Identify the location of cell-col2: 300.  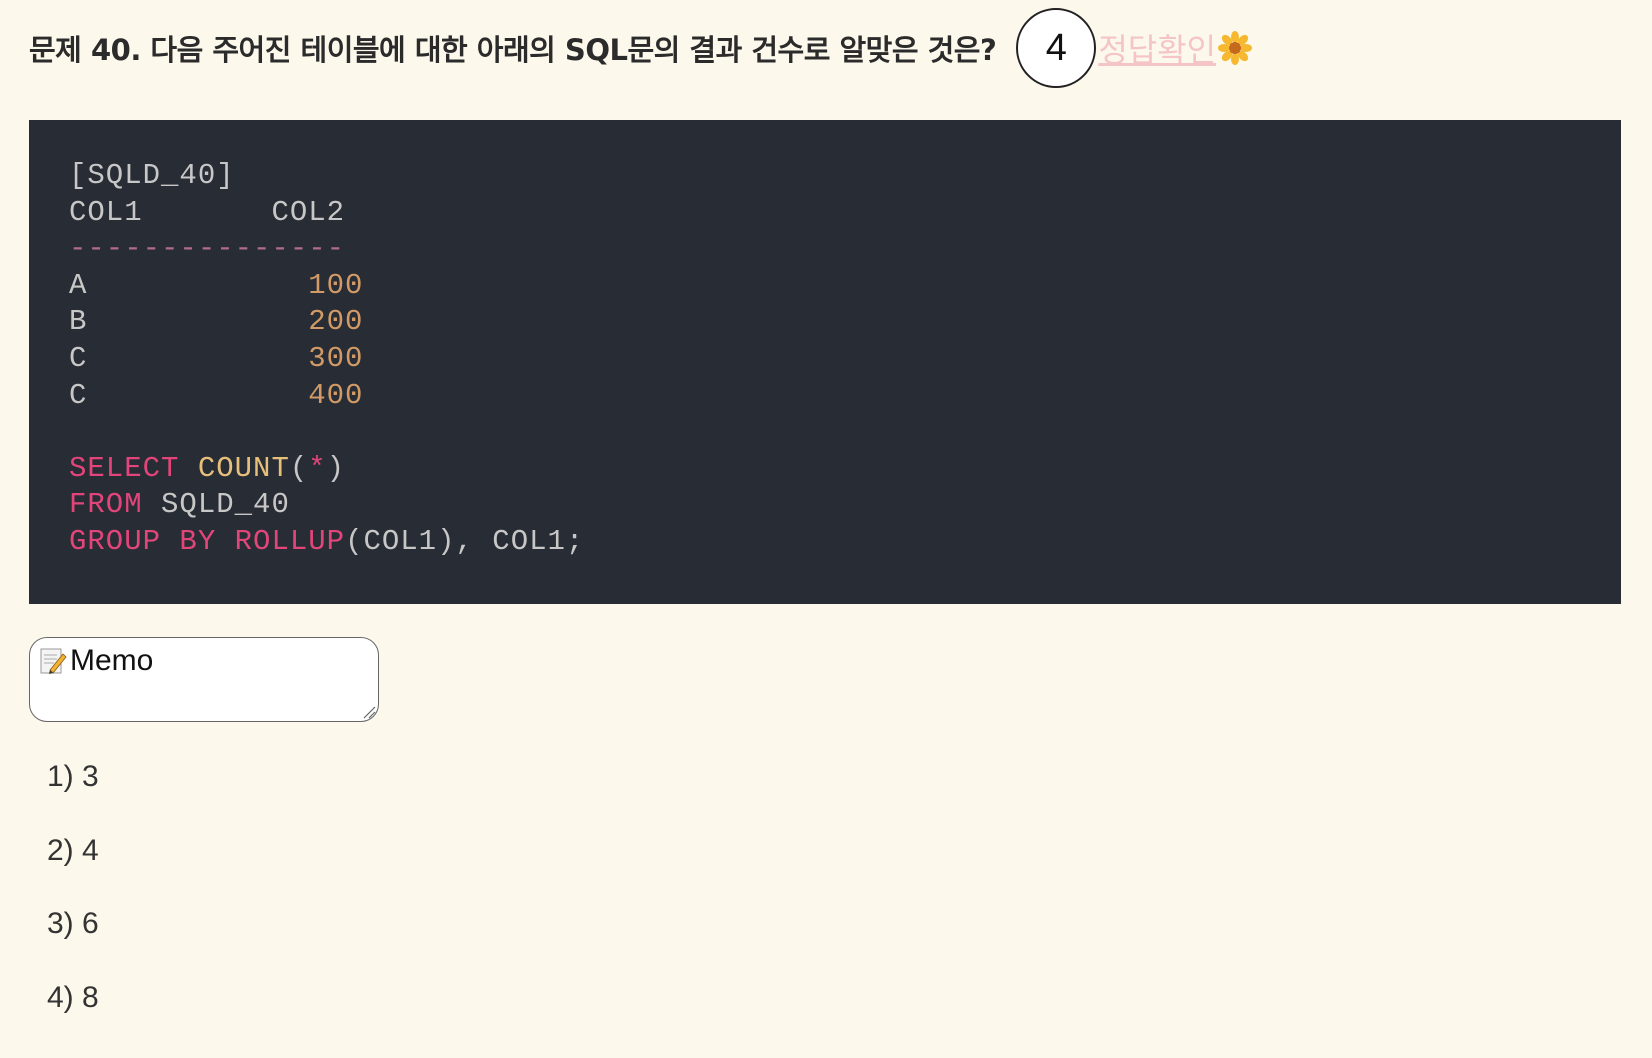
(336, 358).